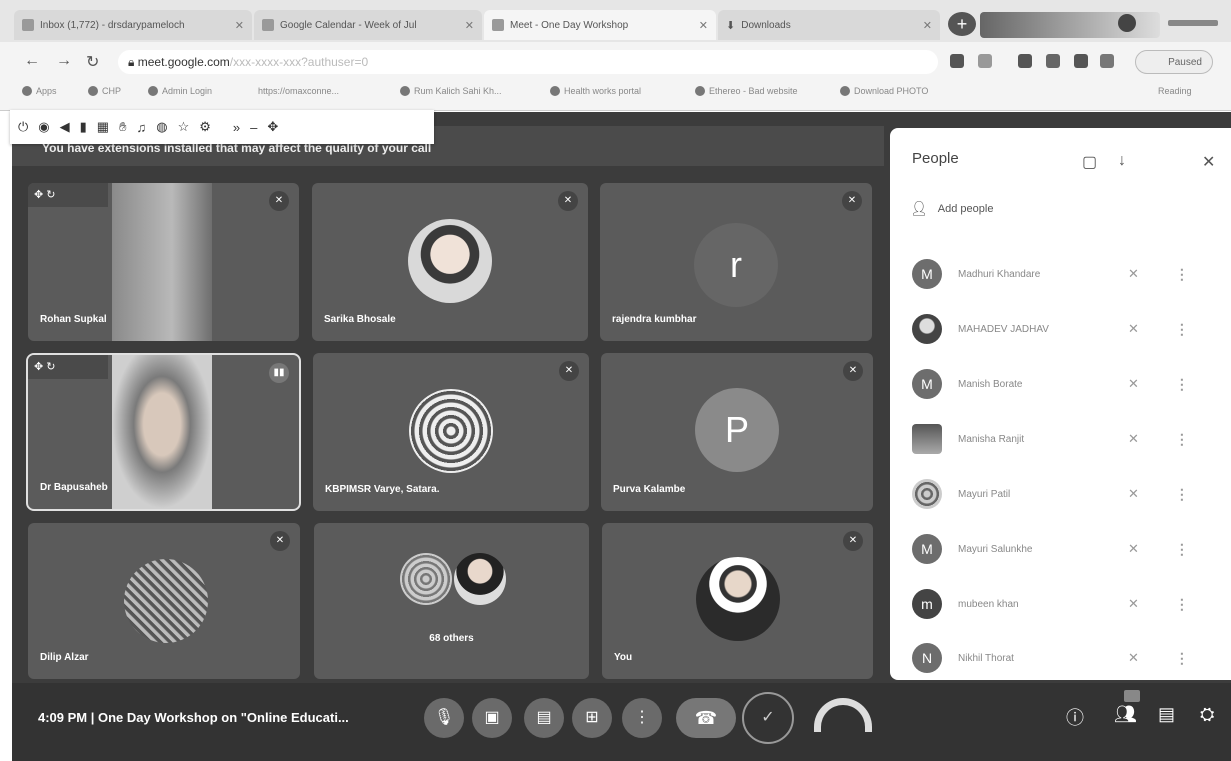 This screenshot has height=761, width=1231. What do you see at coordinates (965, 208) in the screenshot?
I see `add-people-label: Add people` at bounding box center [965, 208].